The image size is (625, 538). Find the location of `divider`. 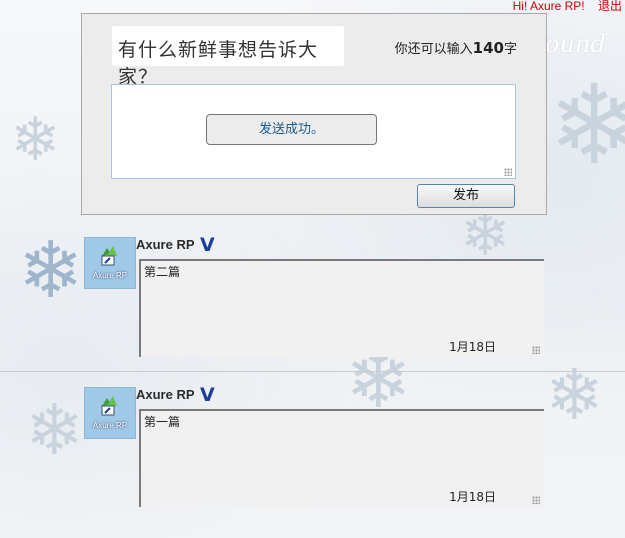

divider is located at coordinates (312, 371).